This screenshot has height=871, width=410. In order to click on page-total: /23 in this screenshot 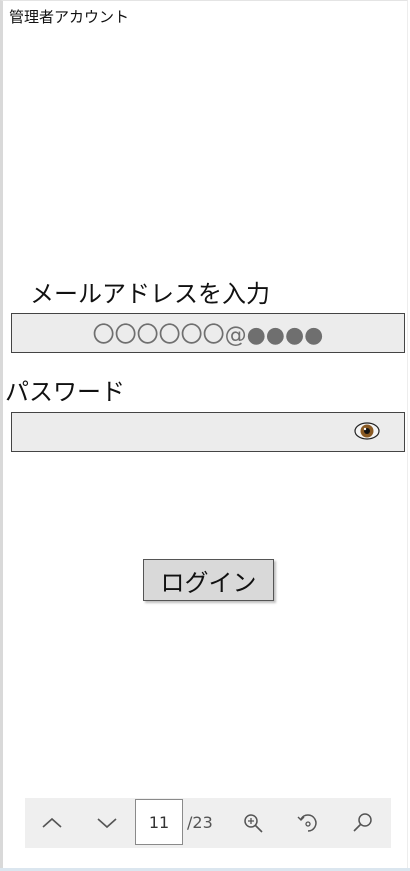, I will do `click(200, 822)`.